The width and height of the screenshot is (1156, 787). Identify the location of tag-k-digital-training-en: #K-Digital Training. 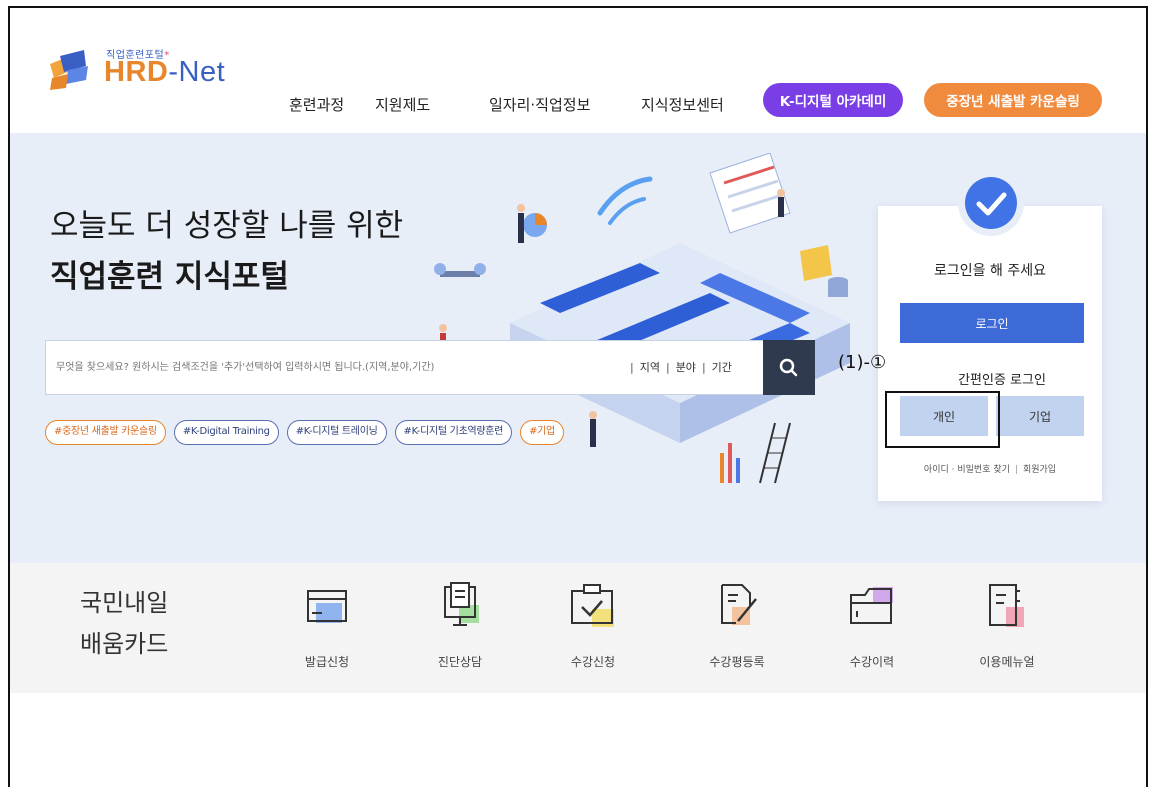
(226, 432).